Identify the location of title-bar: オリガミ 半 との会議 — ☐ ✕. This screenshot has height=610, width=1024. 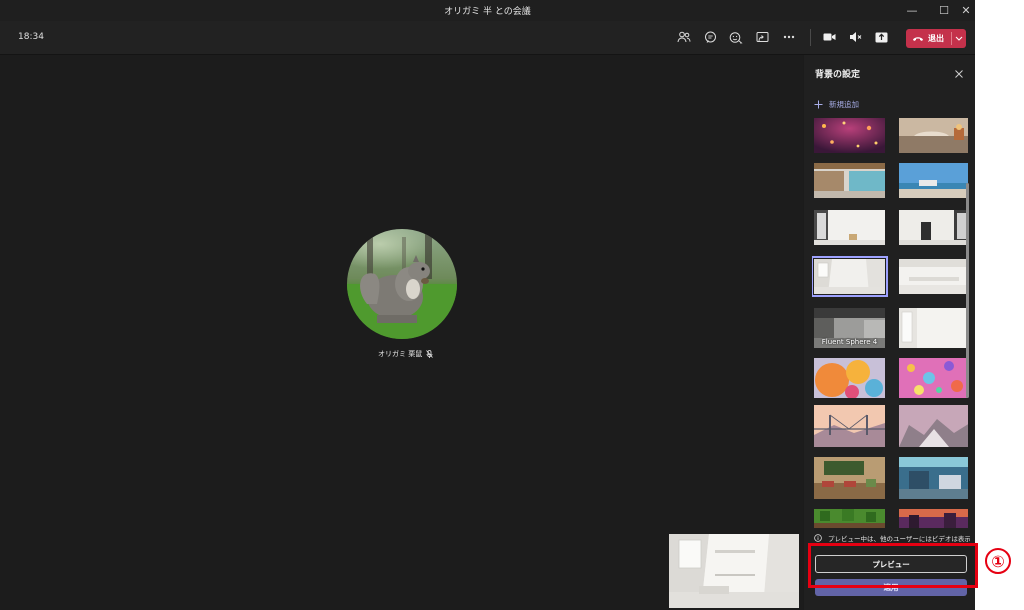
(487, 10).